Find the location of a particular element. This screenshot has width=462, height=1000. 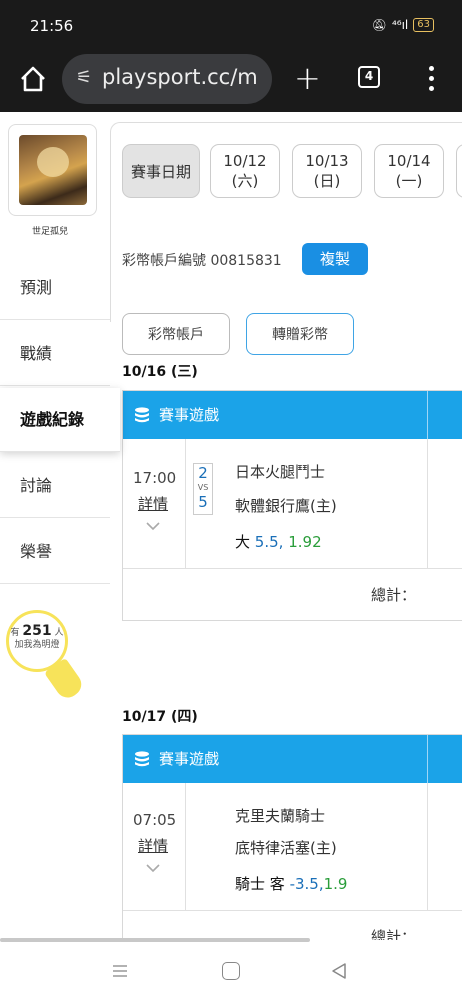

team-home: 底特律活塞(主) is located at coordinates (286, 848).